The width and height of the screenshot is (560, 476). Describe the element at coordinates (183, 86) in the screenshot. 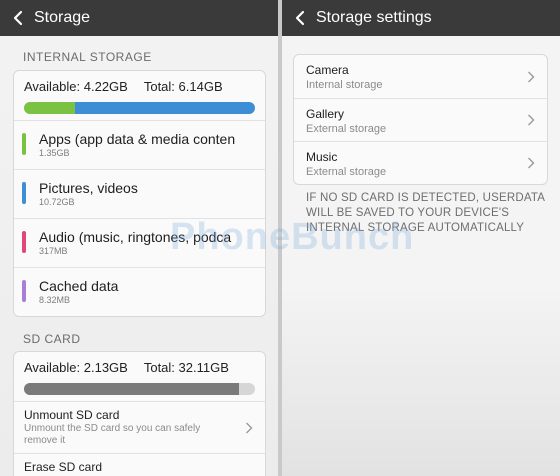

I see `internal-total-text: Total: 6.14GB` at that location.